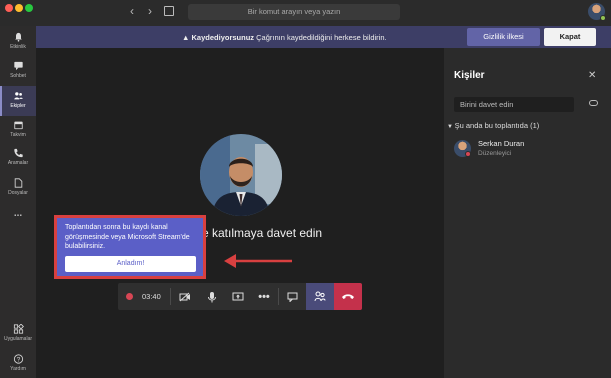  I want to click on section-label: Şu anda bu toplantıda (1), so click(497, 125).